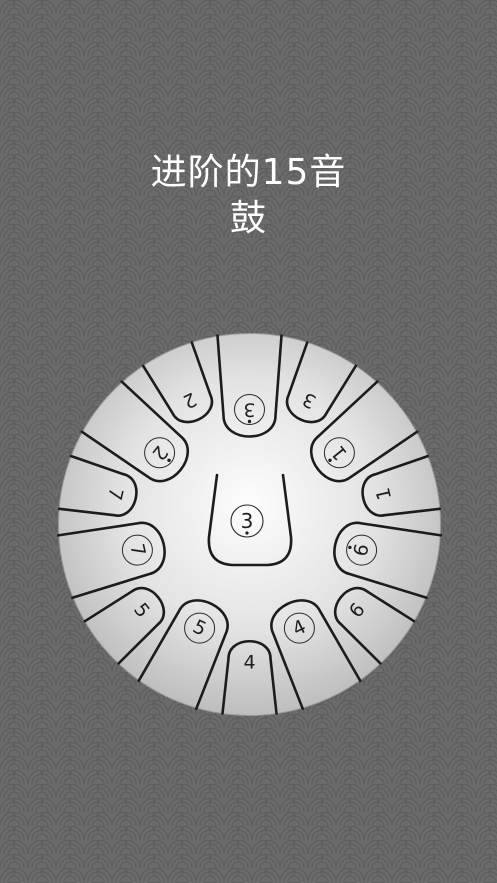 This screenshot has width=497, height=883. I want to click on title-line-2: 鼓, so click(248, 218).